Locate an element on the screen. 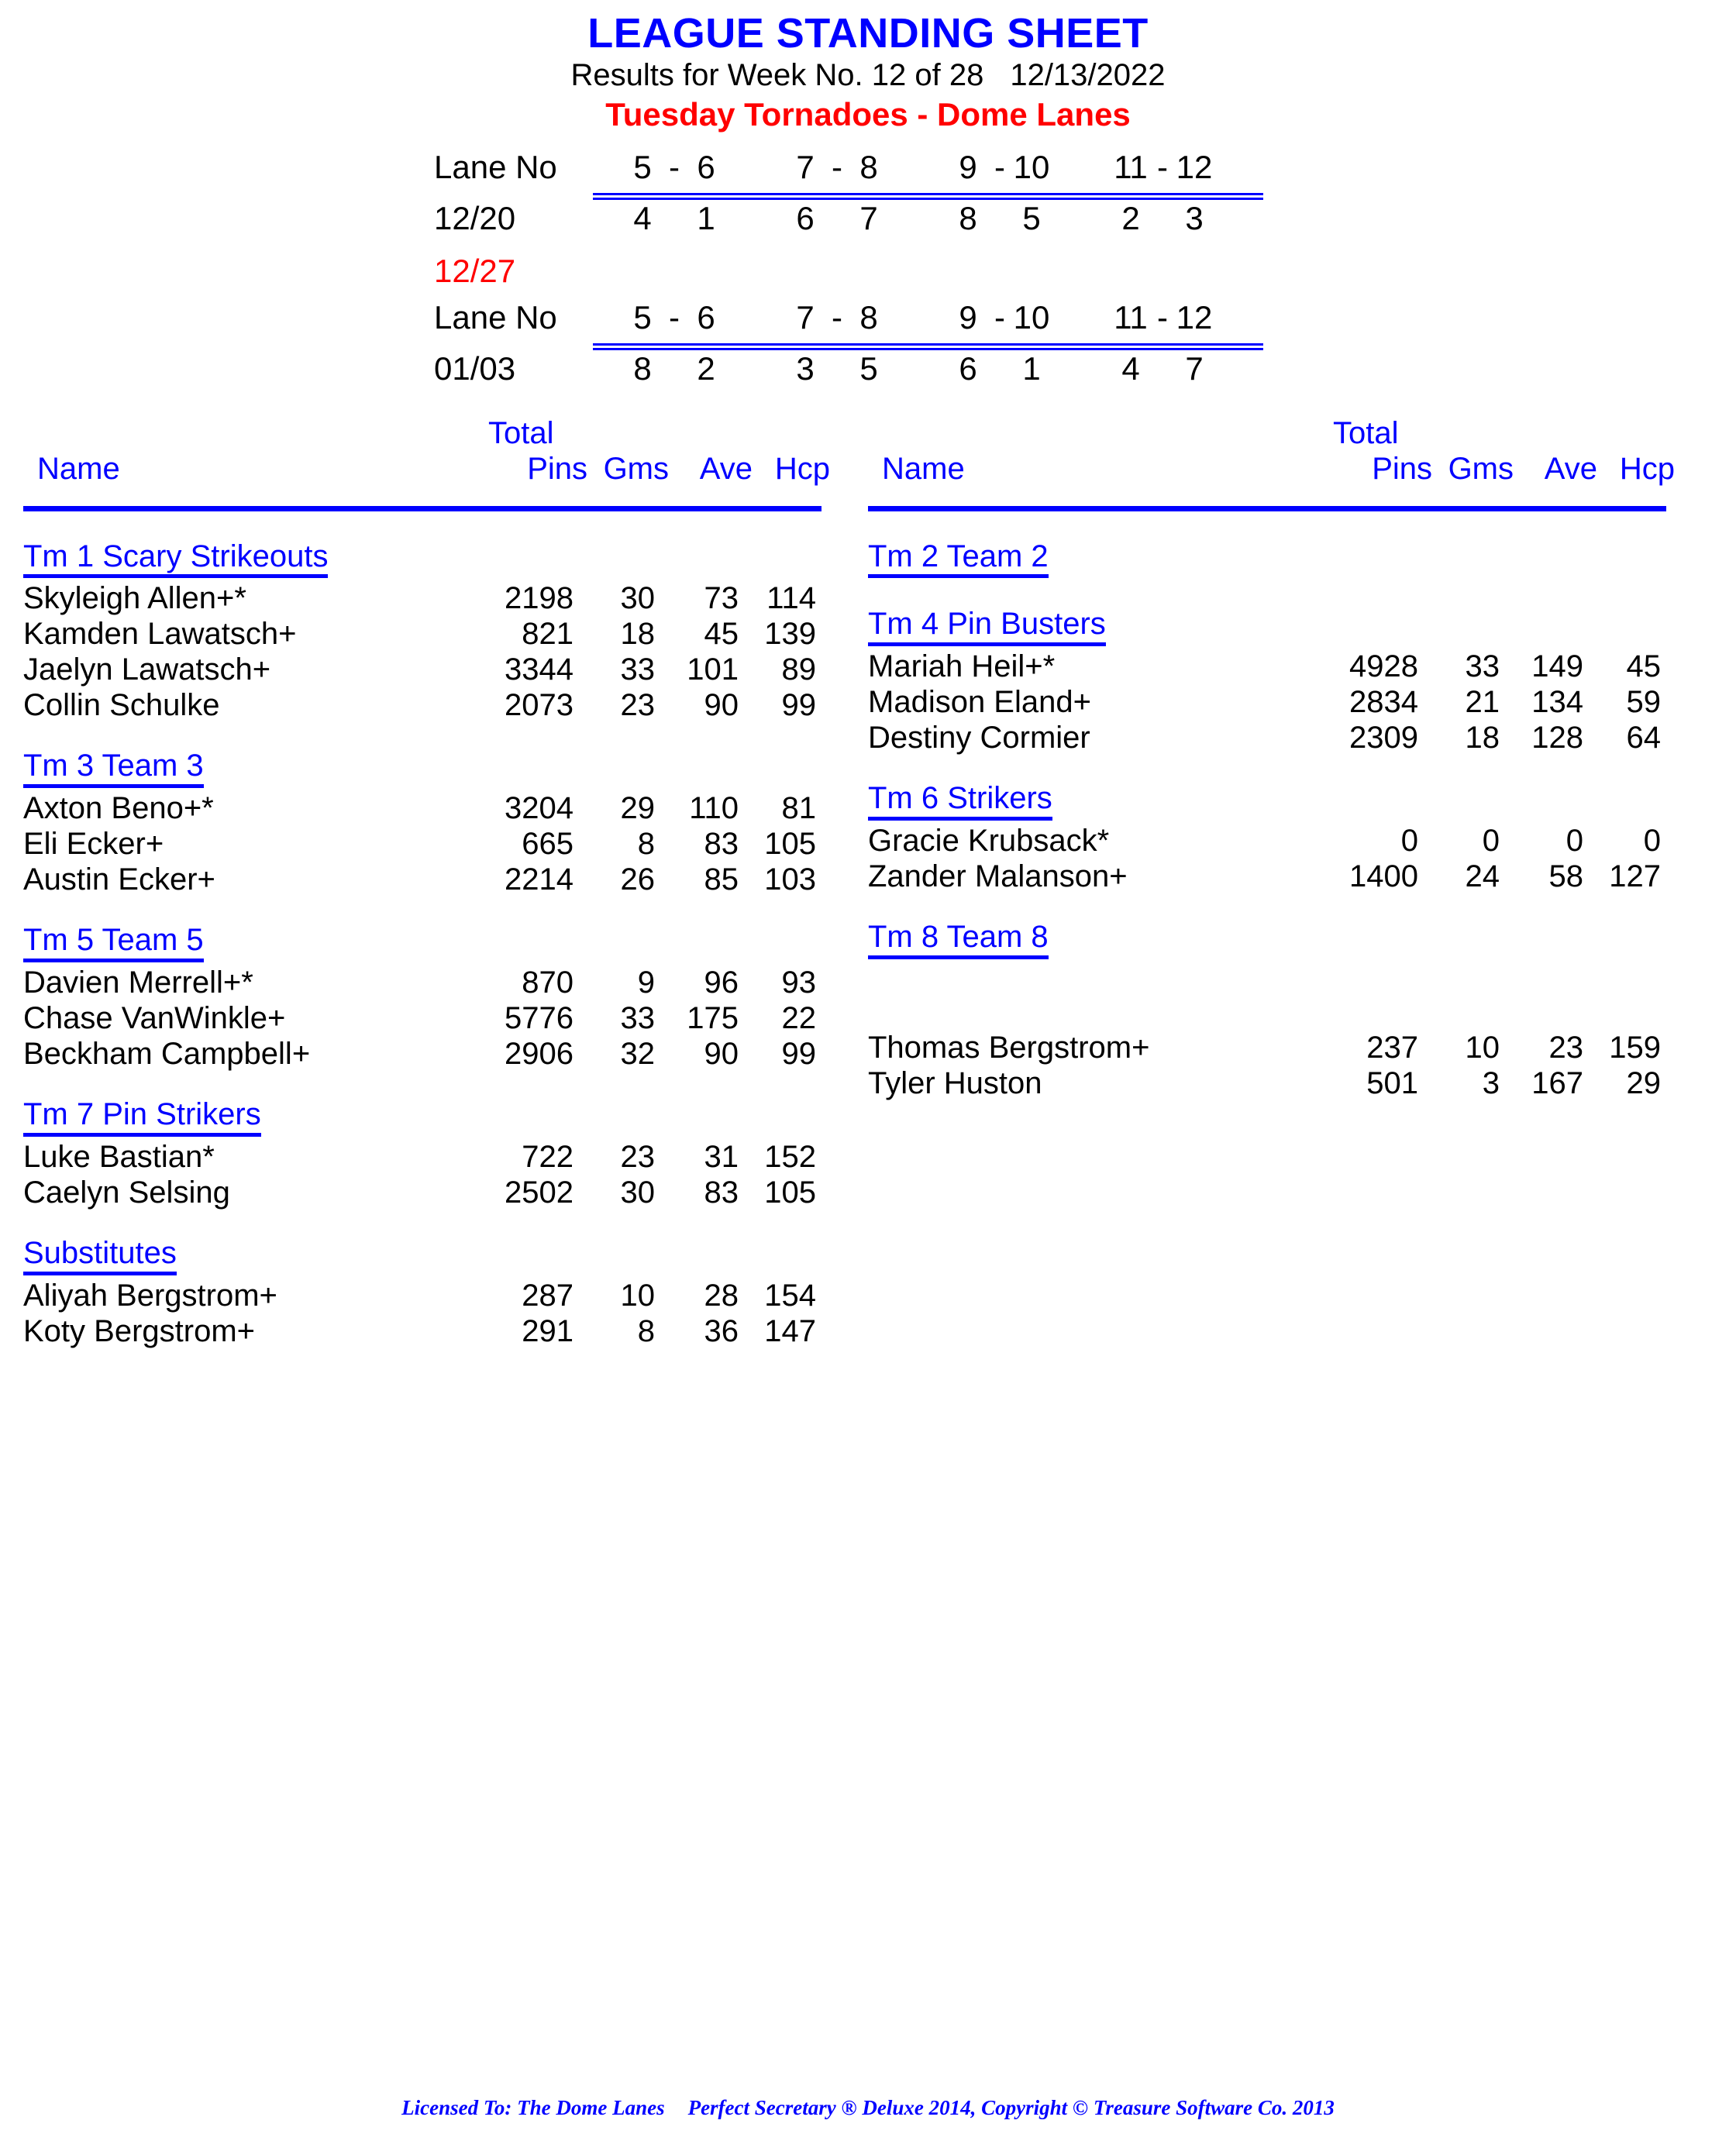 The height and width of the screenshot is (2134, 1736). player-average: 134 is located at coordinates (1557, 702).